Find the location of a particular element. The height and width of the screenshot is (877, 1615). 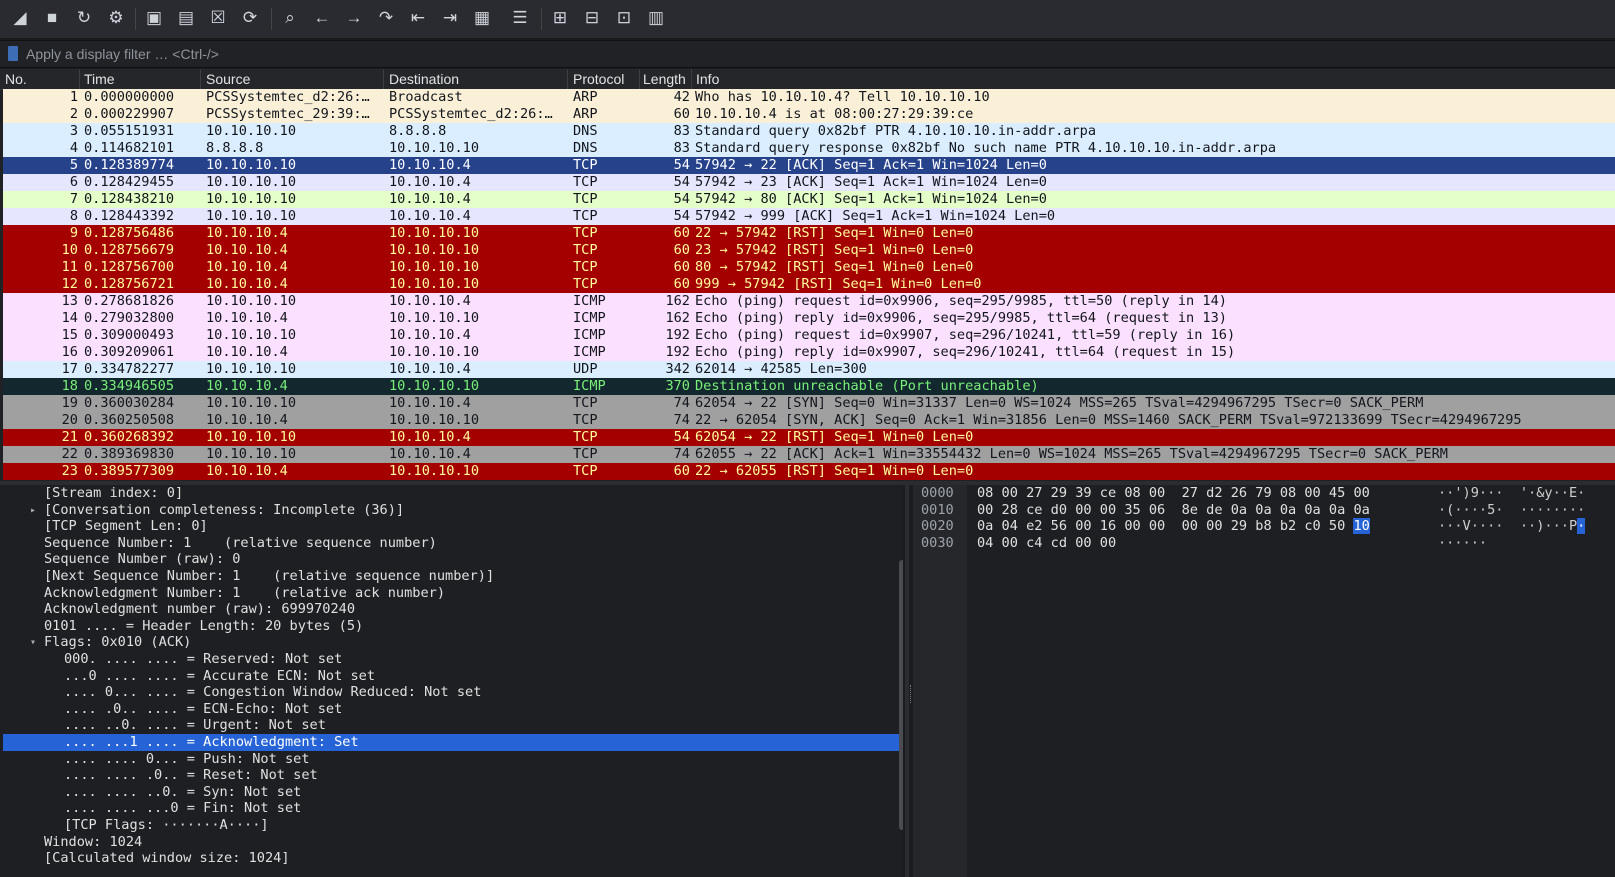

last-packet-icon: ⇥ is located at coordinates (450, 18).